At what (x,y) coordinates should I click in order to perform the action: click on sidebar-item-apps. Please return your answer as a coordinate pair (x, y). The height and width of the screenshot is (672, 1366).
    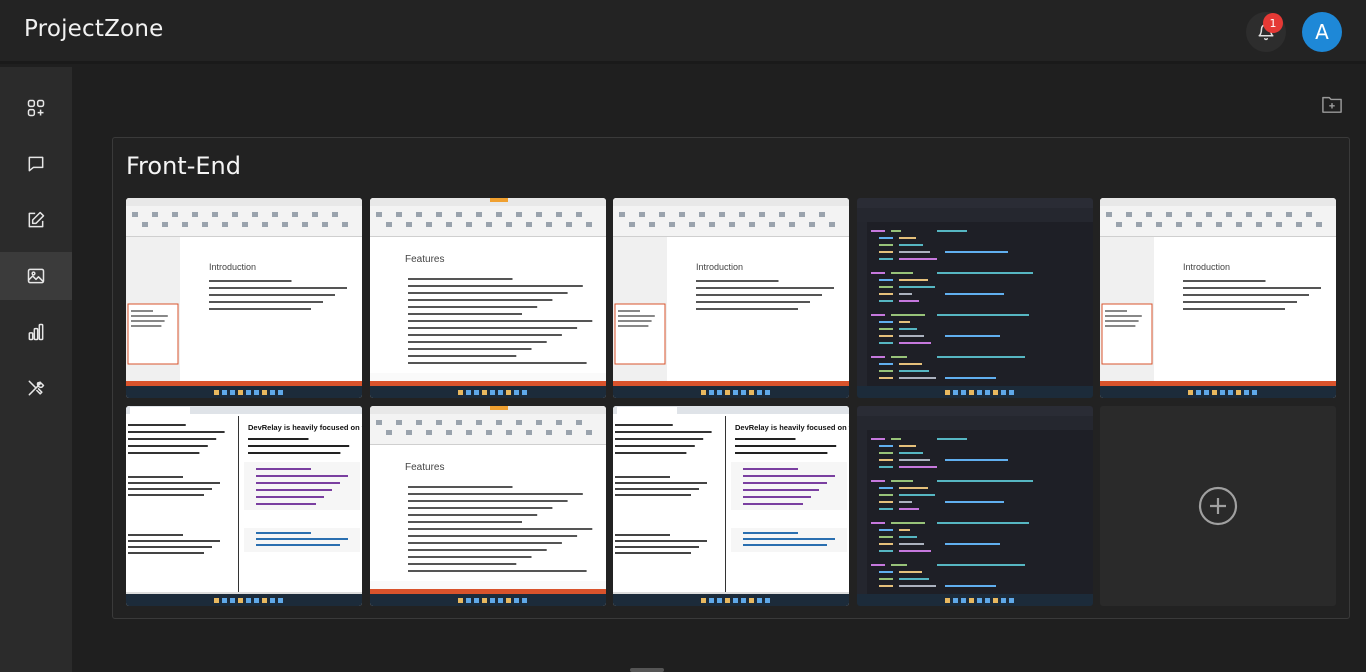
    Looking at the image, I should click on (36, 108).